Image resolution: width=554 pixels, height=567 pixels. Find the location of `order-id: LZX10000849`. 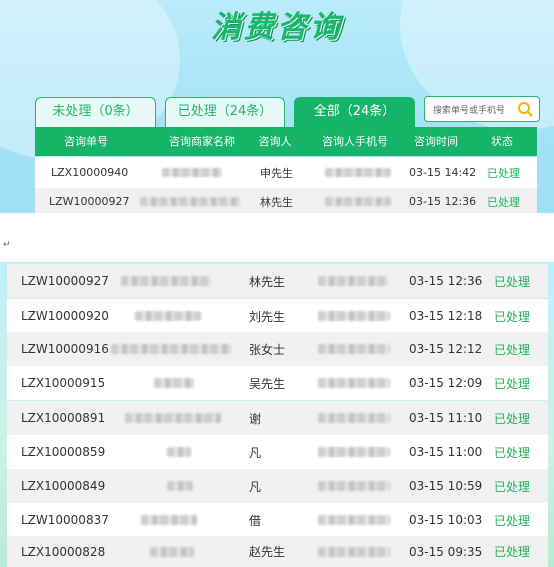

order-id: LZX10000849 is located at coordinates (63, 486).